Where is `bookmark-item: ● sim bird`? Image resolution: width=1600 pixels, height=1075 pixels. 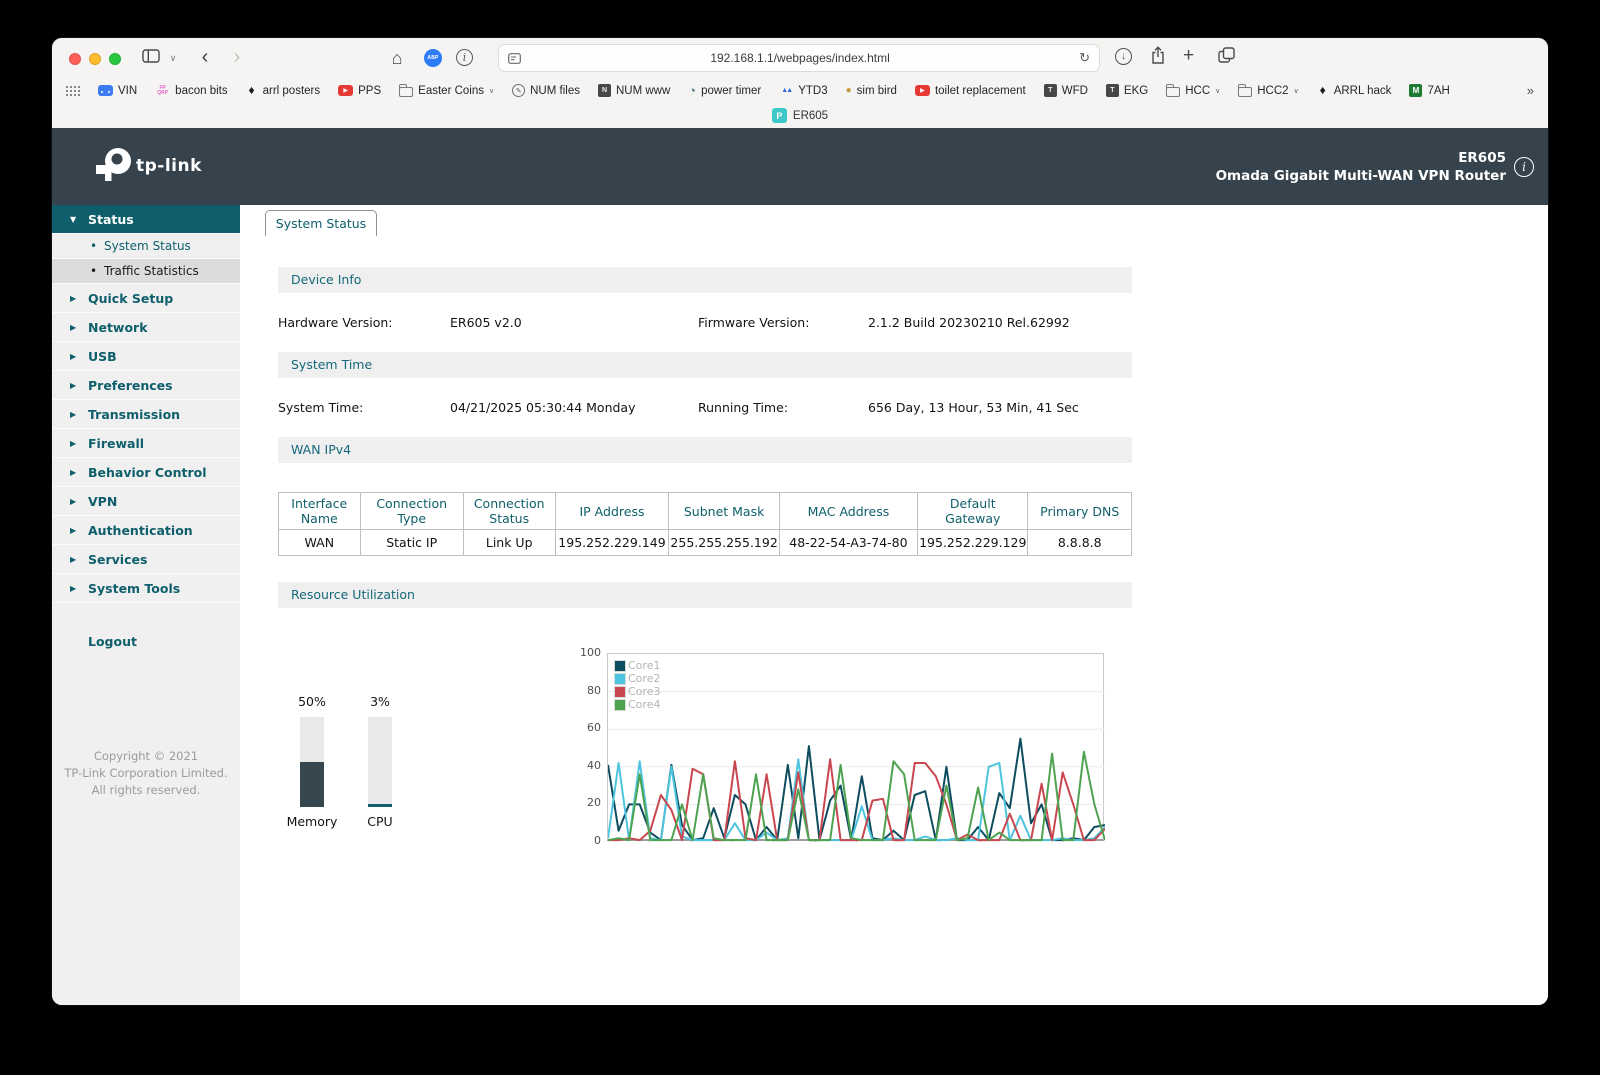 bookmark-item: ● sim bird is located at coordinates (871, 91).